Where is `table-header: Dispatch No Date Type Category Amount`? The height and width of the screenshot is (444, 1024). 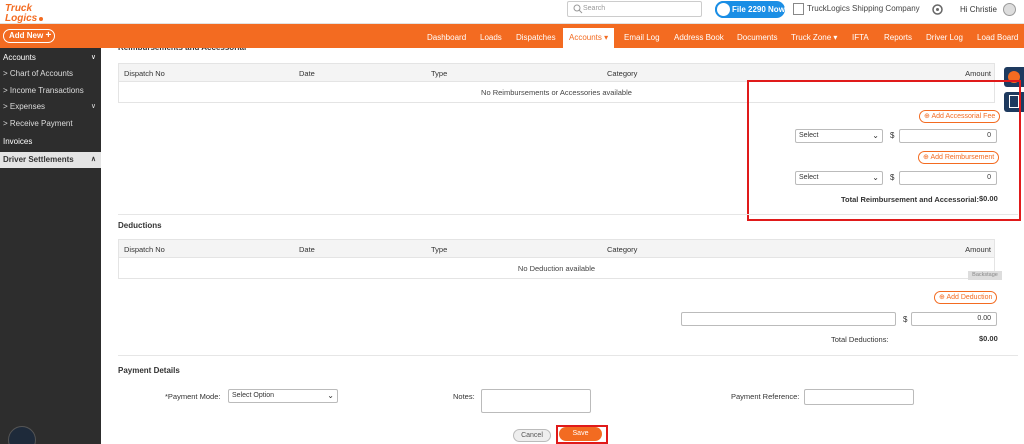 table-header: Dispatch No Date Type Category Amount is located at coordinates (556, 249).